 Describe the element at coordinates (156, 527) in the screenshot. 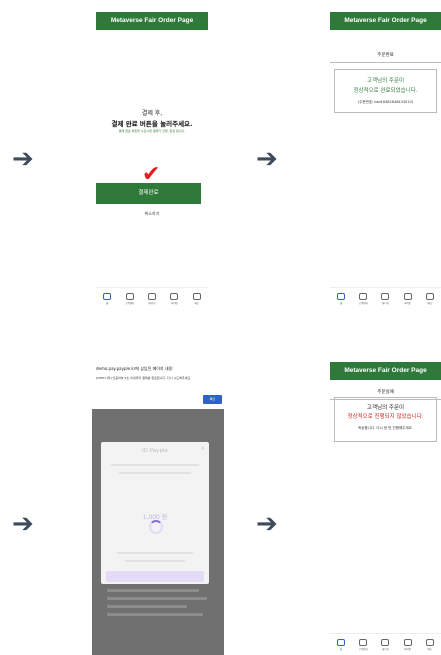

I see `loading-spinner-icon` at that location.